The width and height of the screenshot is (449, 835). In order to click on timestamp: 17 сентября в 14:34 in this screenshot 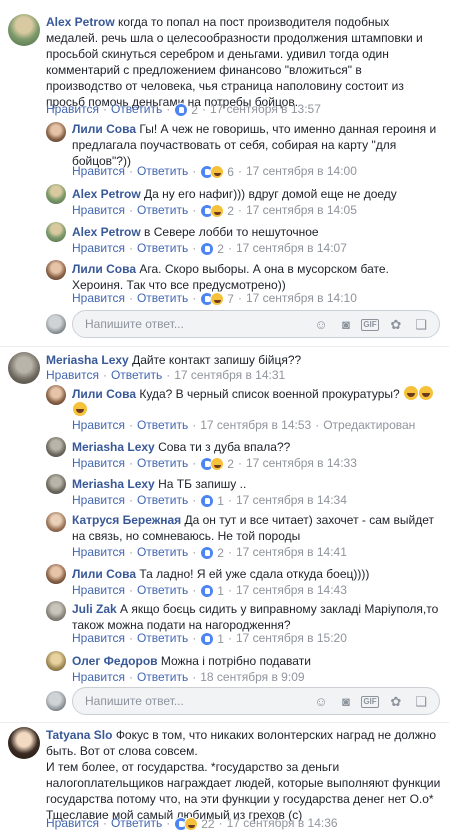, I will do `click(291, 500)`.